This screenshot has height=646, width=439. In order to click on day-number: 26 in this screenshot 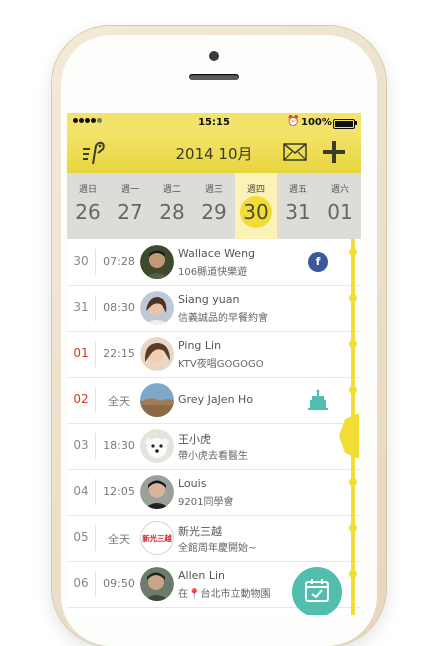, I will do `click(88, 212)`.